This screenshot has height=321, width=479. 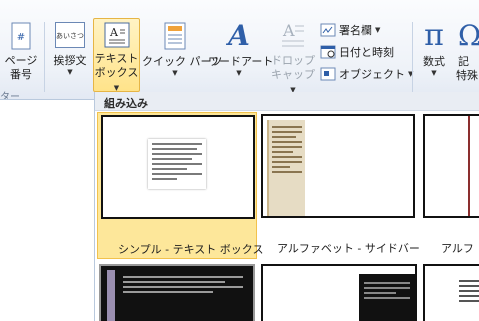 I want to click on group-label-partial: ター, so click(x=10, y=96).